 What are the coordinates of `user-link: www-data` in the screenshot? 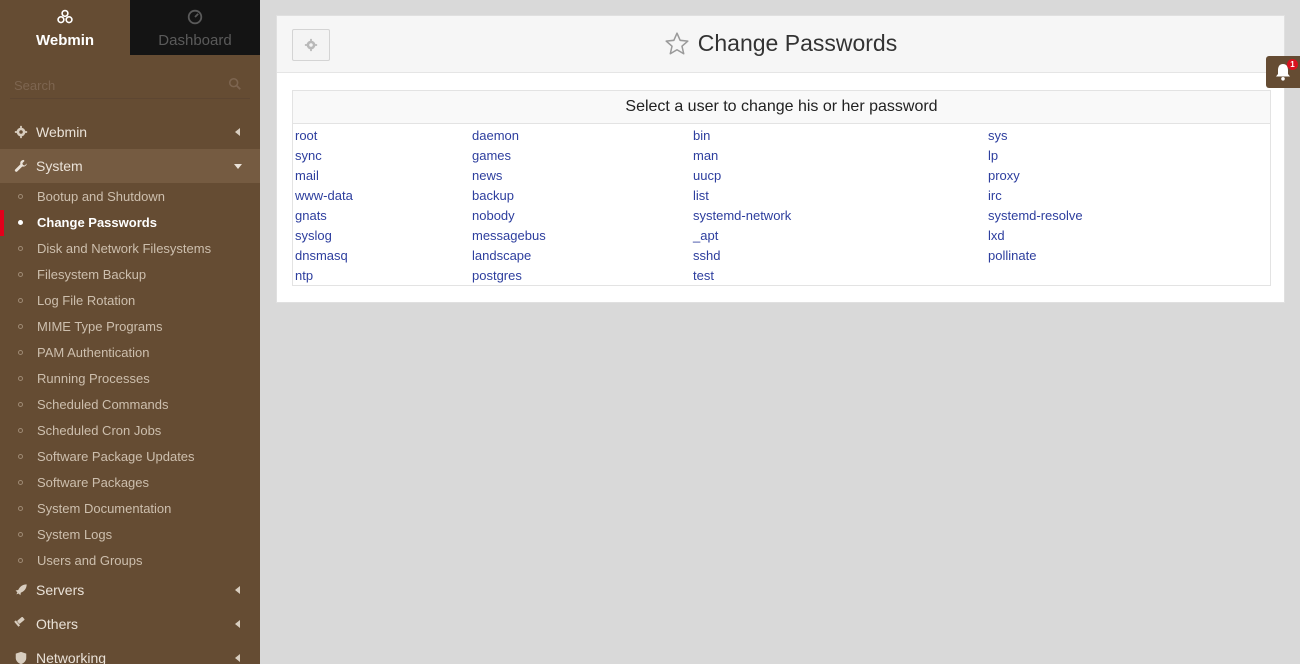 It's located at (324, 195).